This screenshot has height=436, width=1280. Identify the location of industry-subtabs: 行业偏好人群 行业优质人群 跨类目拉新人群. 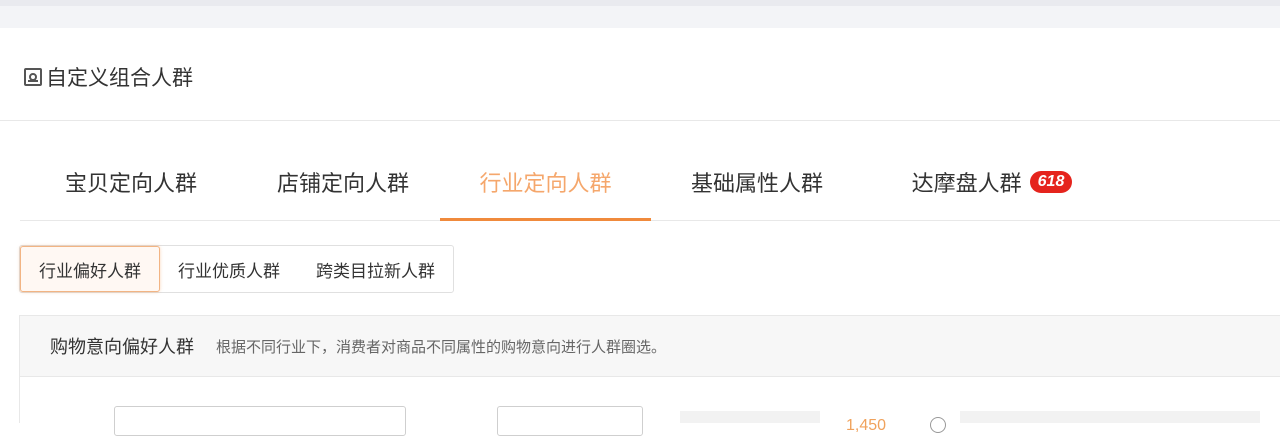
(236, 269).